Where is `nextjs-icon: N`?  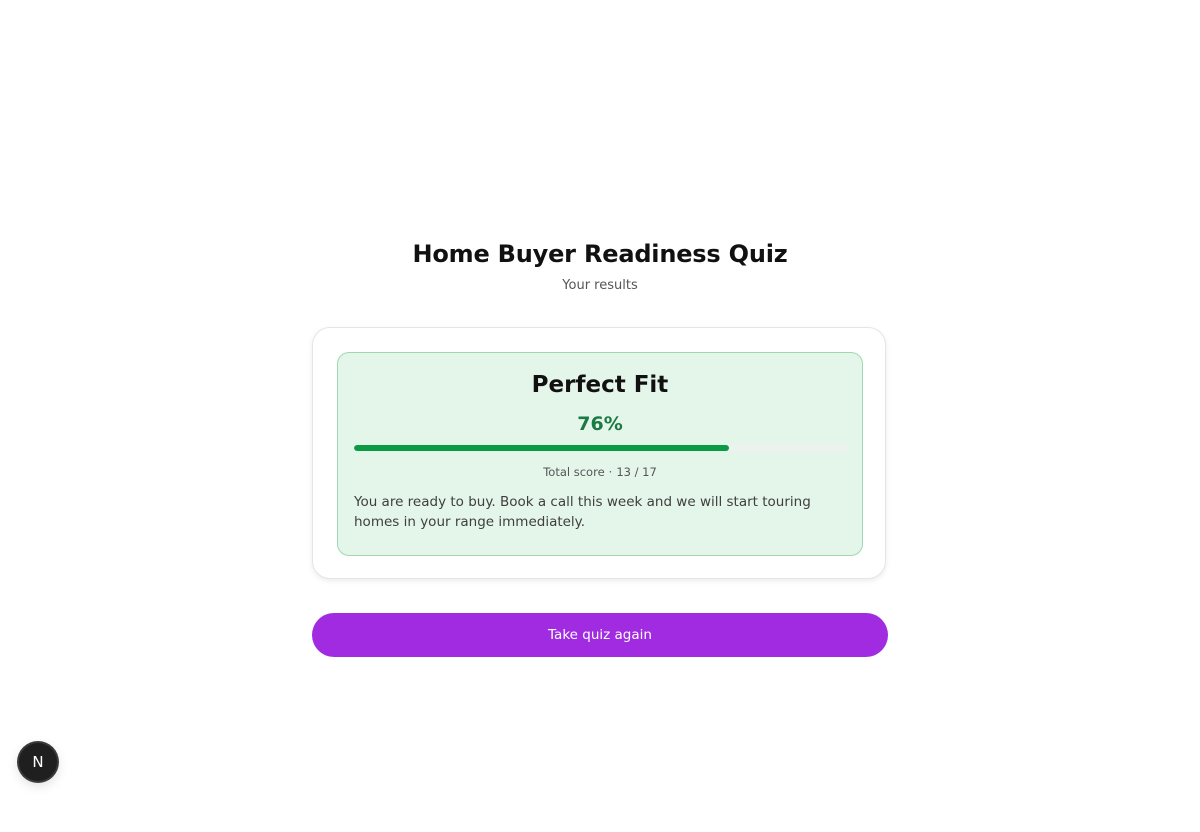
nextjs-icon: N is located at coordinates (38, 762).